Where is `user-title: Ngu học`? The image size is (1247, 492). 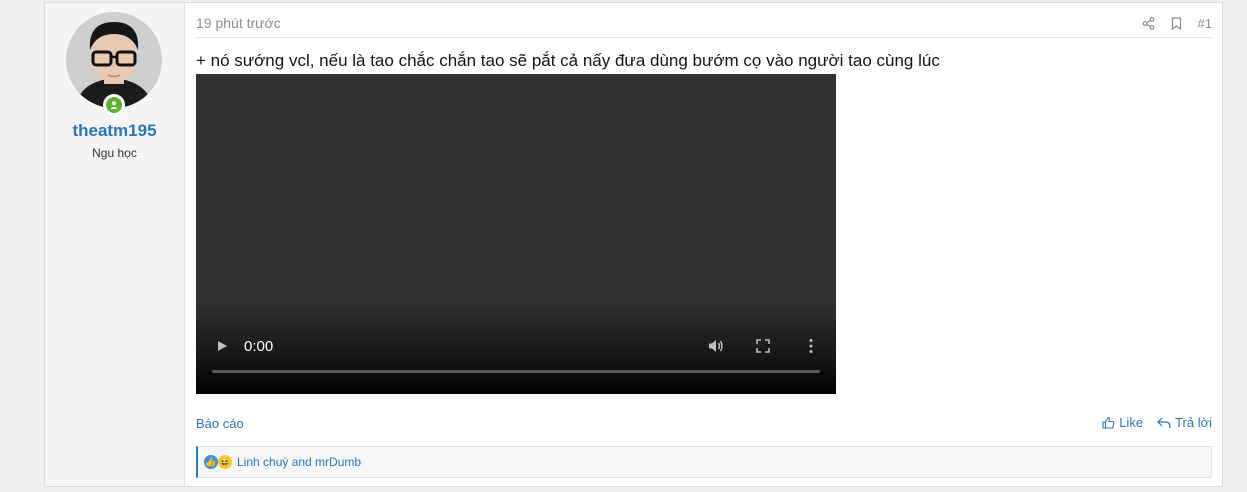
user-title: Ngu học is located at coordinates (114, 153).